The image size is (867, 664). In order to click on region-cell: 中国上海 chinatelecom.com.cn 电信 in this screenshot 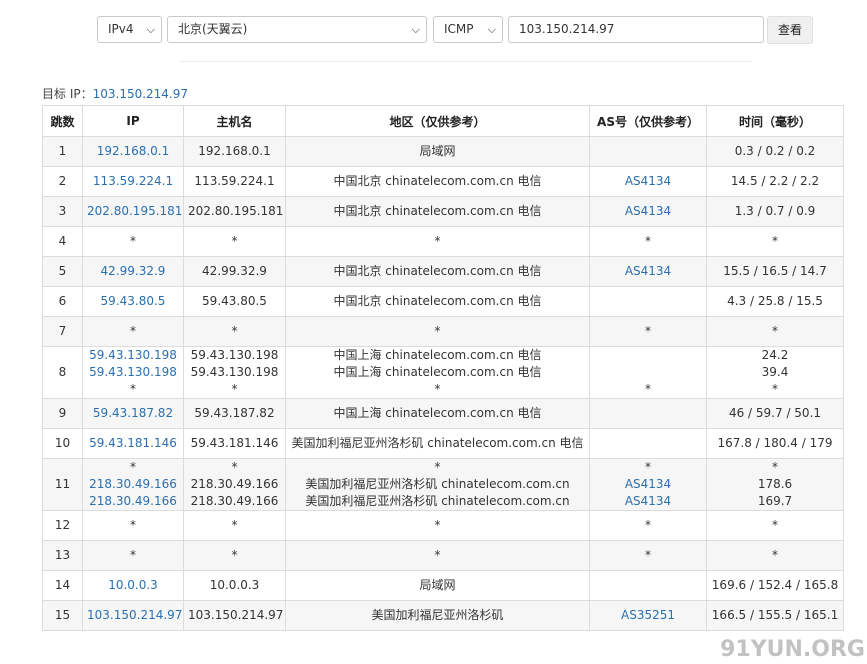, I will do `click(437, 413)`.